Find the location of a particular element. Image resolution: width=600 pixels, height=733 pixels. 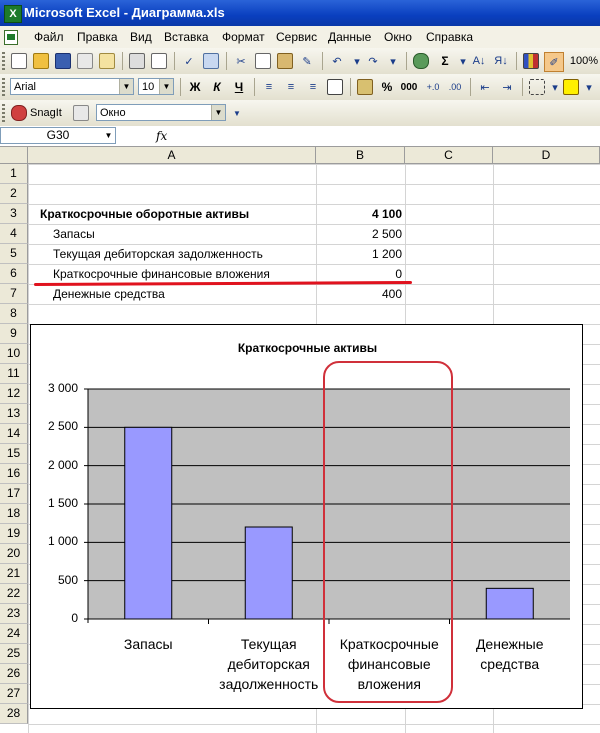

decrease-decimal-icon: .00 is located at coordinates (455, 87).